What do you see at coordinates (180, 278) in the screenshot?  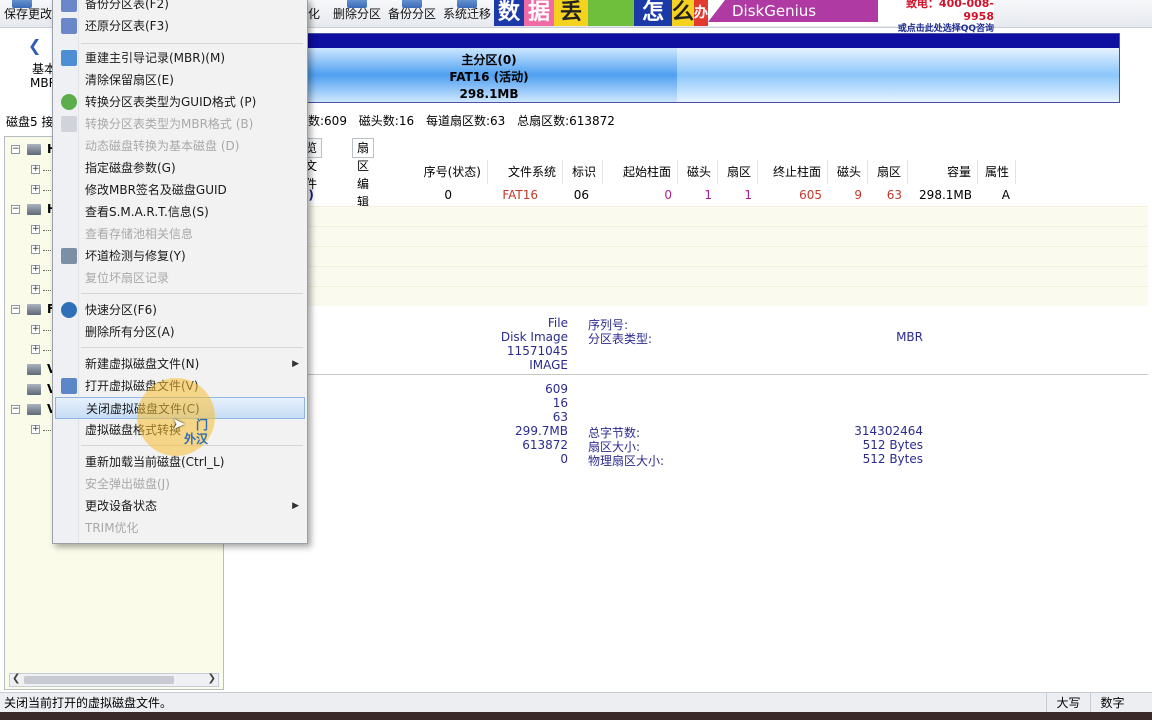 I see `menu-item-reset-bad-sectors: 复位坏扇区记录` at bounding box center [180, 278].